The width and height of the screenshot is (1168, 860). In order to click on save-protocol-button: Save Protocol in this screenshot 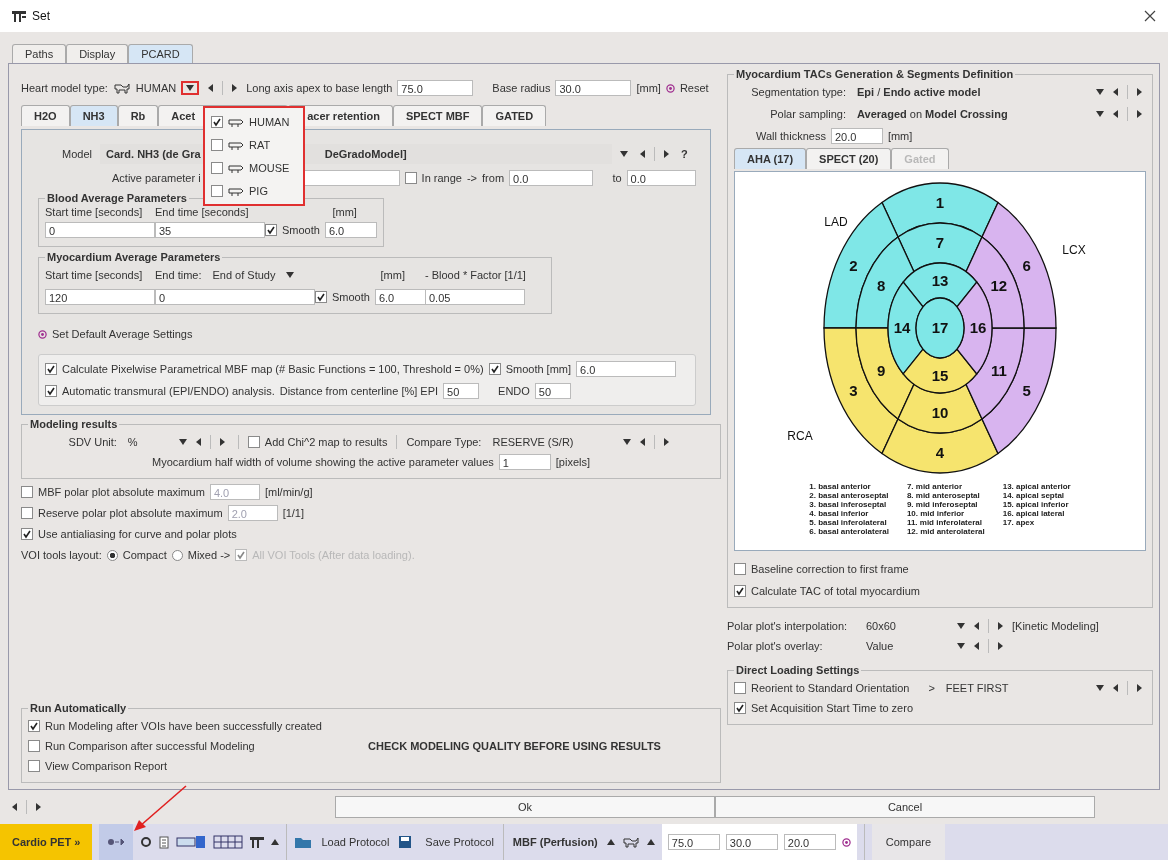, I will do `click(459, 842)`.